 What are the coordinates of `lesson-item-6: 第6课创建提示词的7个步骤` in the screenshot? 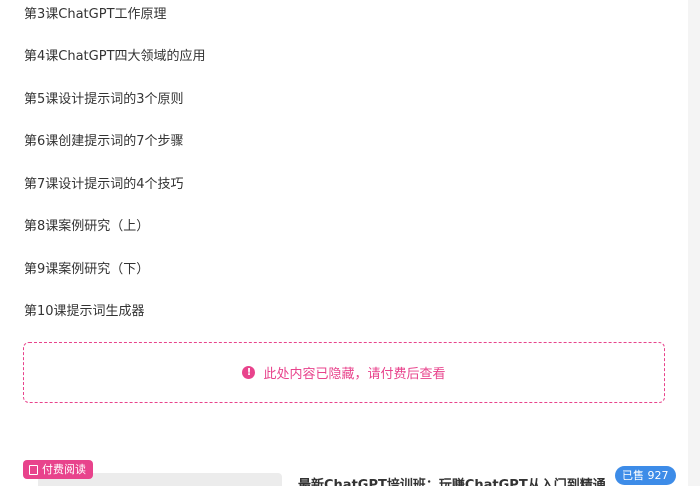 It's located at (104, 142).